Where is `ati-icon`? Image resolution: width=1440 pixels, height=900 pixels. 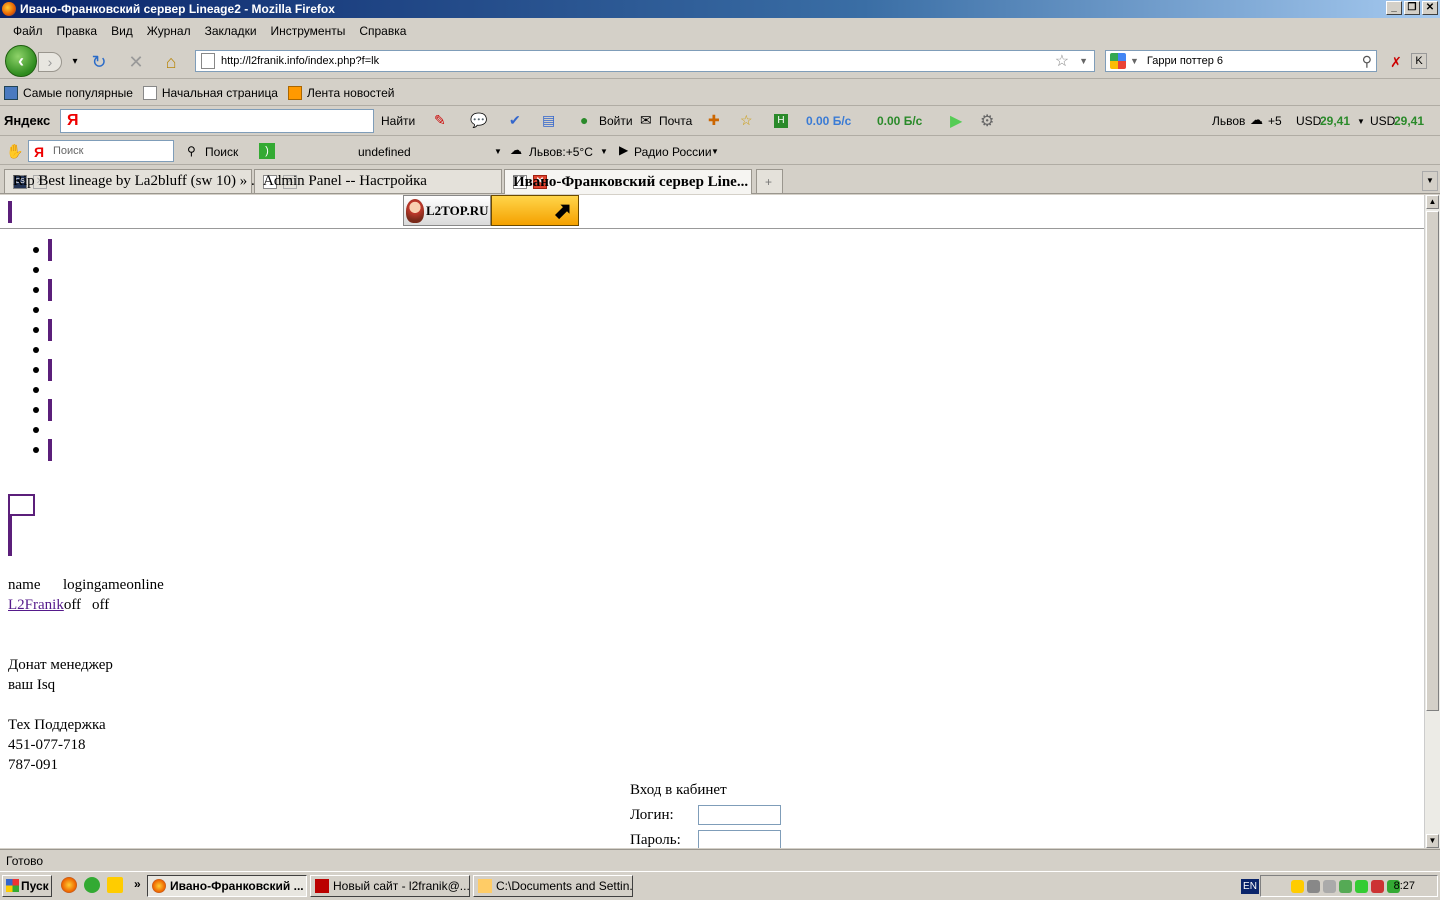 ati-icon is located at coordinates (1377, 886).